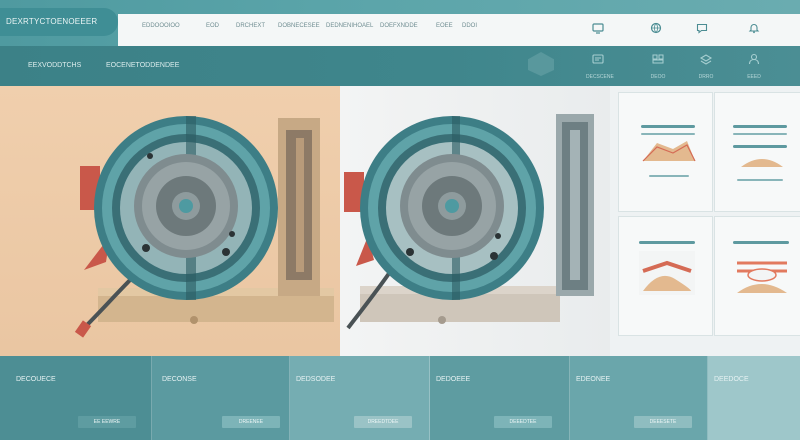  What do you see at coordinates (754, 61) in the screenshot?
I see `user-icon` at bounding box center [754, 61].